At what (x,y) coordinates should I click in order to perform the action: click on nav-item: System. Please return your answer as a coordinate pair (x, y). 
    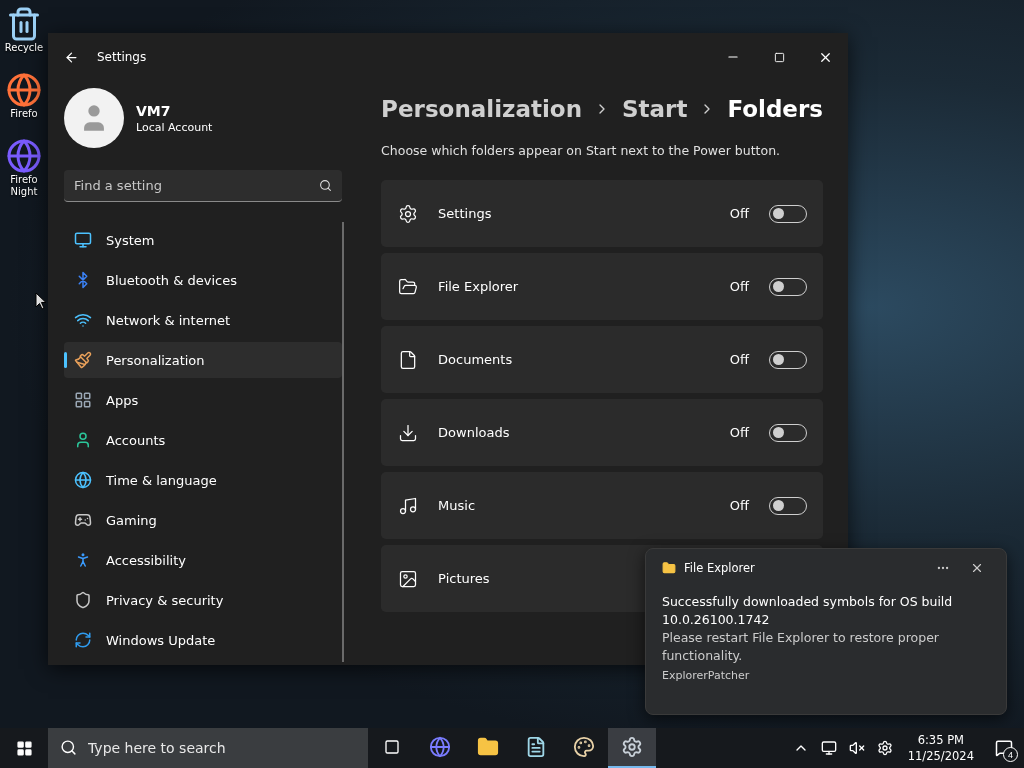
    Looking at the image, I should click on (203, 240).